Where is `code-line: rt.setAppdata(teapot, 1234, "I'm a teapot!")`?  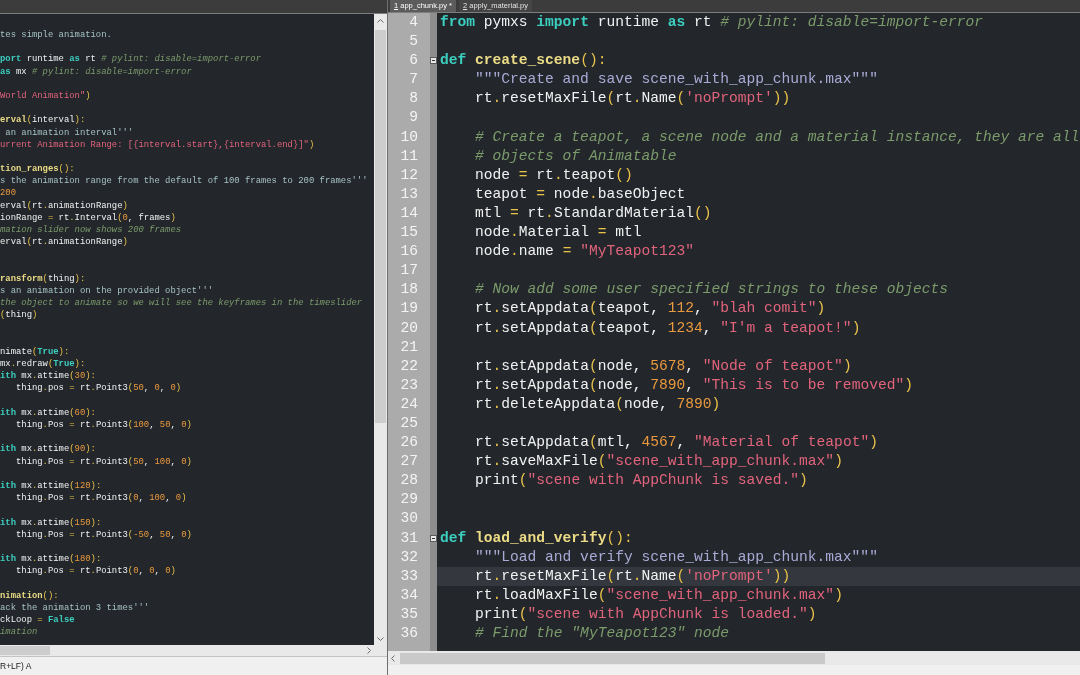
code-line: rt.setAppdata(teapot, 1234, "I'm a teapot!") is located at coordinates (667, 327).